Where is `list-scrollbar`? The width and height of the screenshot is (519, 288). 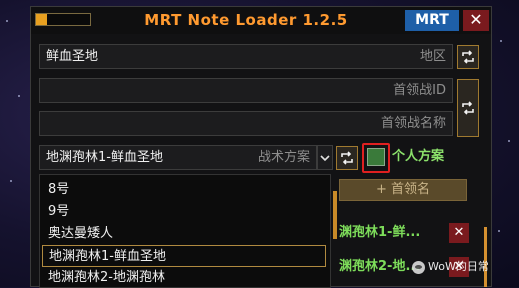 list-scrollbar is located at coordinates (485, 257).